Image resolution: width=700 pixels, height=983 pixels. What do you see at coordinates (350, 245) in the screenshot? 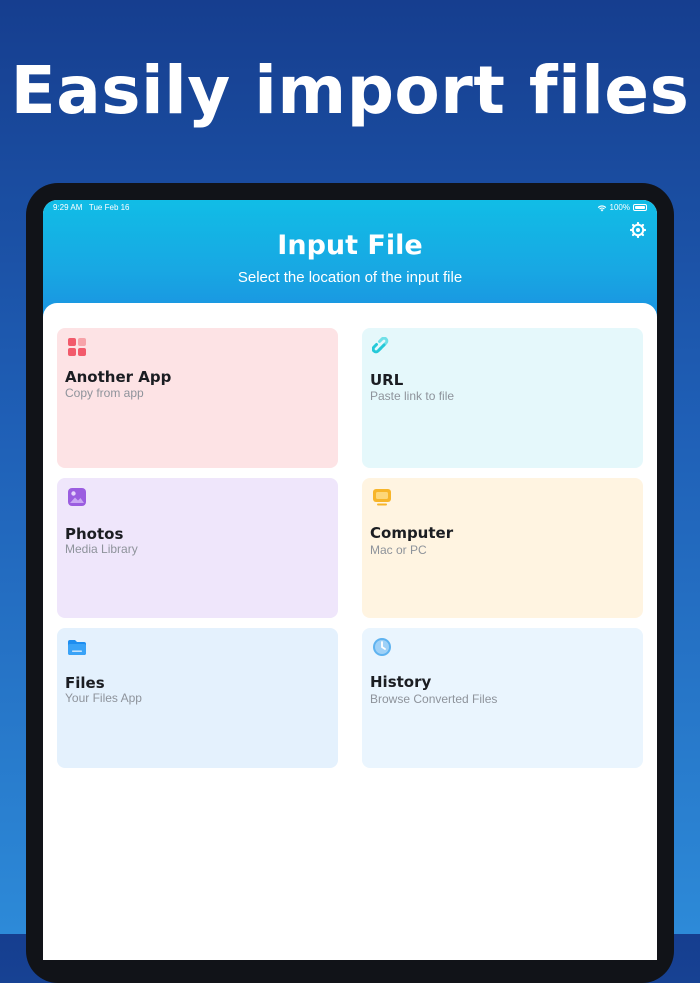
I see `page-title: Input File` at bounding box center [350, 245].